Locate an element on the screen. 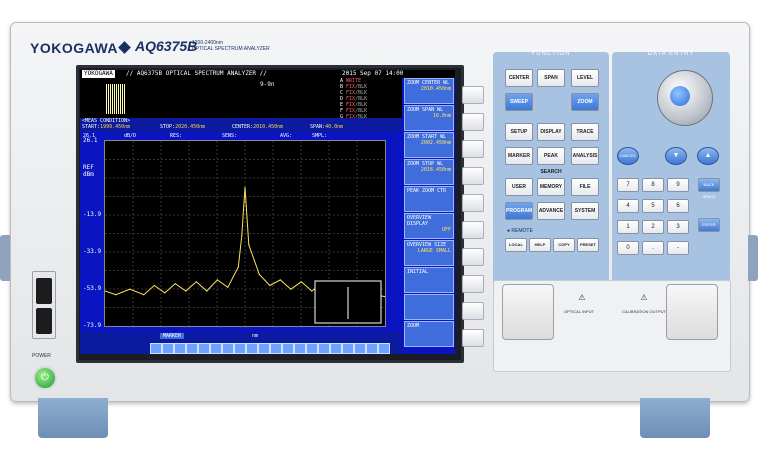  cancel-button: CANCEL is located at coordinates (628, 156).